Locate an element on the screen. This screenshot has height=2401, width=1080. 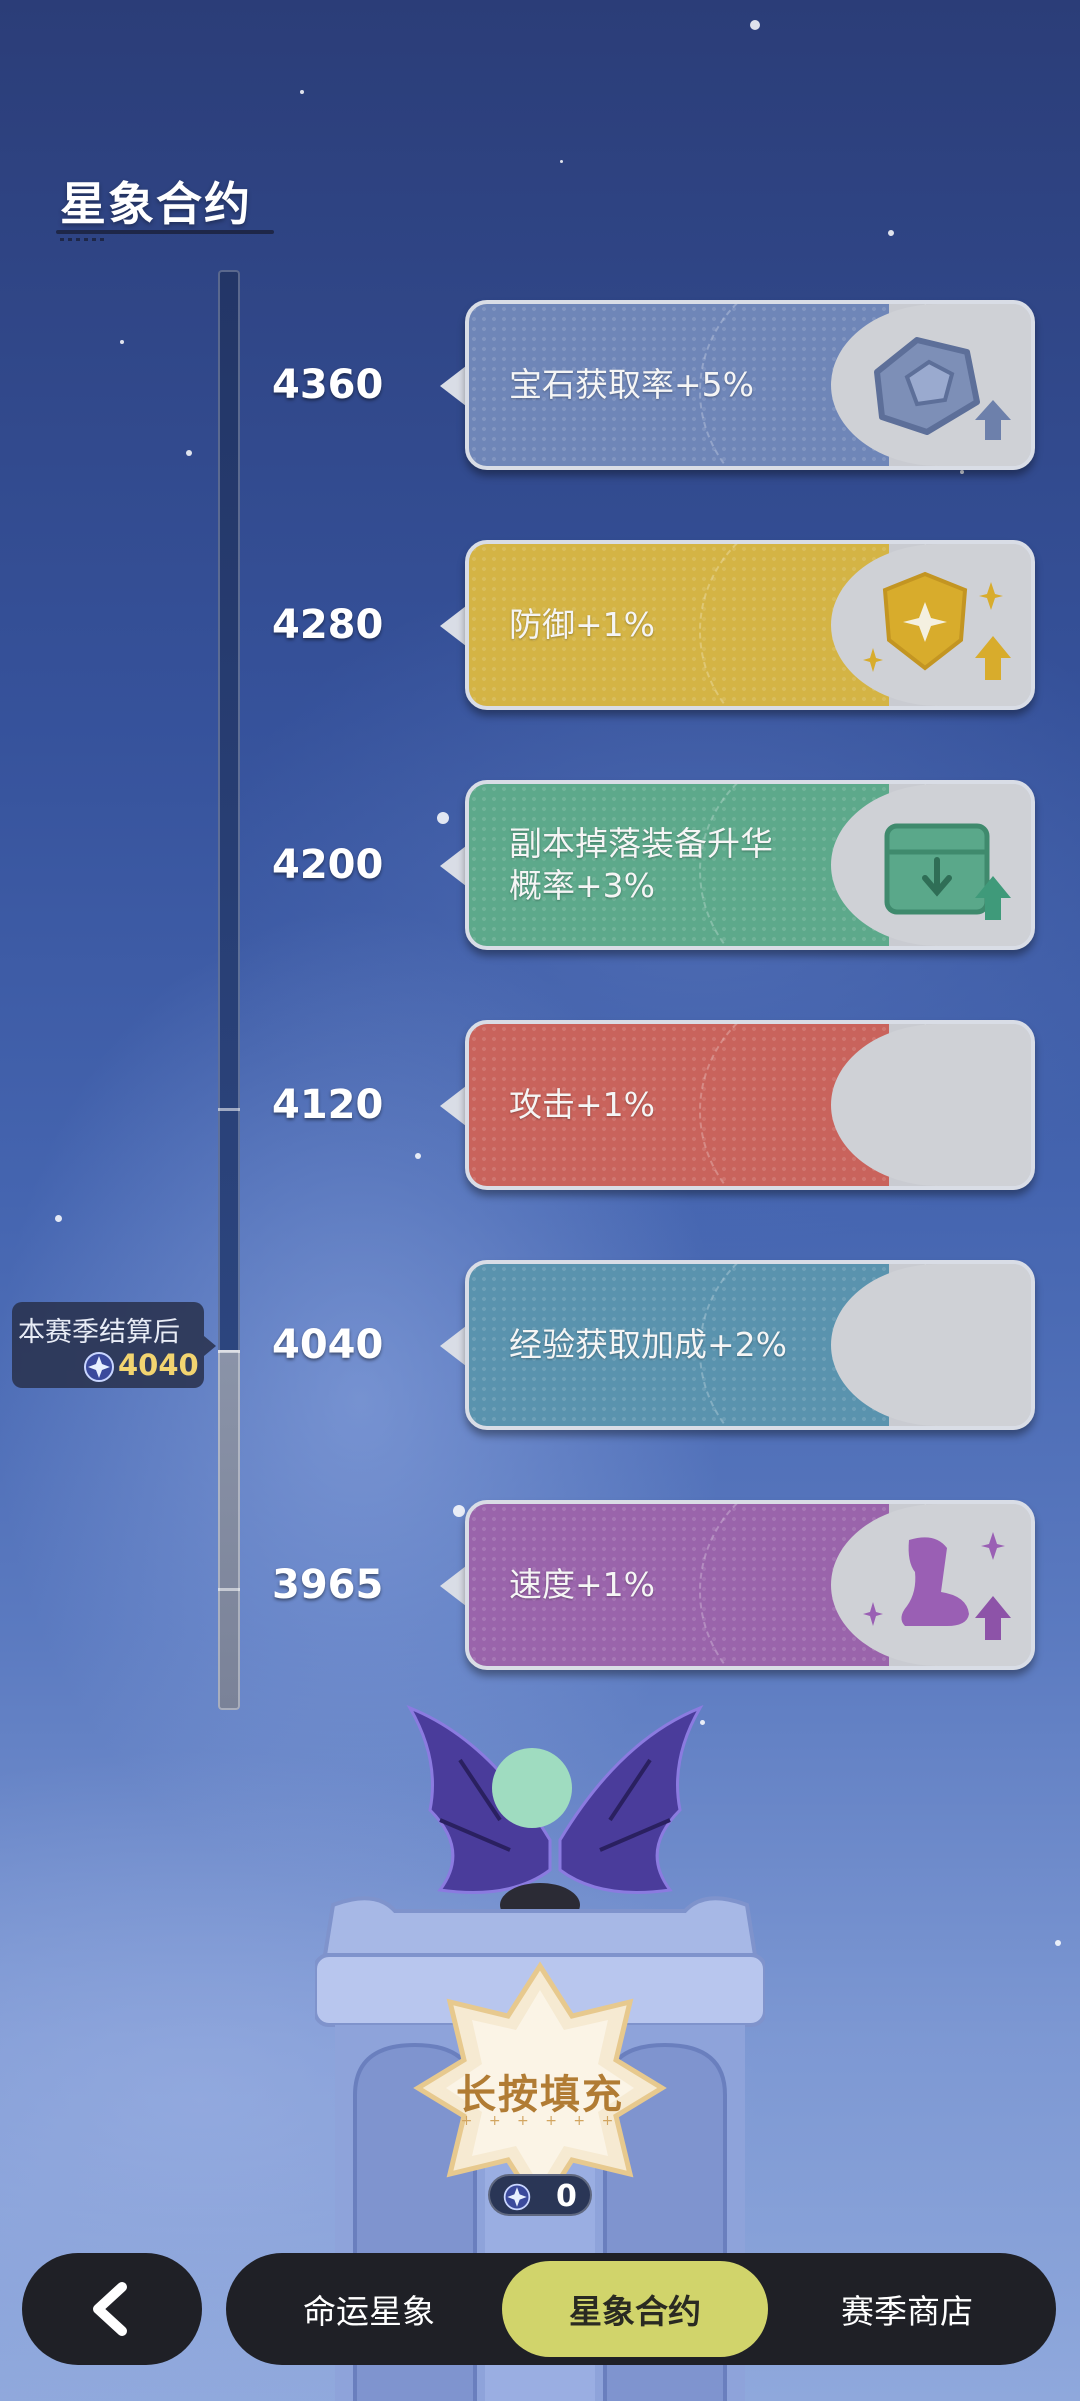
tab-fate-stars: 命运星象 is located at coordinates (369, 2309).